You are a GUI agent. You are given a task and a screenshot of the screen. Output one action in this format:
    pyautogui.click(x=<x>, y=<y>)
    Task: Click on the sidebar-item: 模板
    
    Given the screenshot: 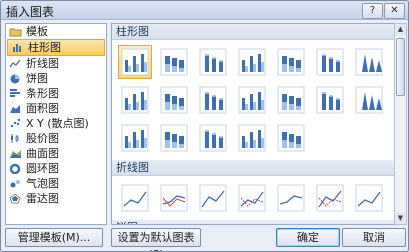 What is the action you would take?
    pyautogui.click(x=56, y=31)
    